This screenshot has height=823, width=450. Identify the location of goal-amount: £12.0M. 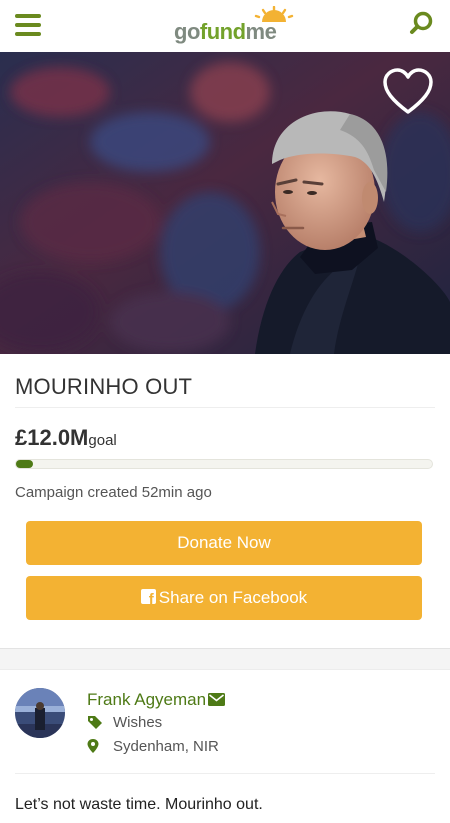
(52, 437).